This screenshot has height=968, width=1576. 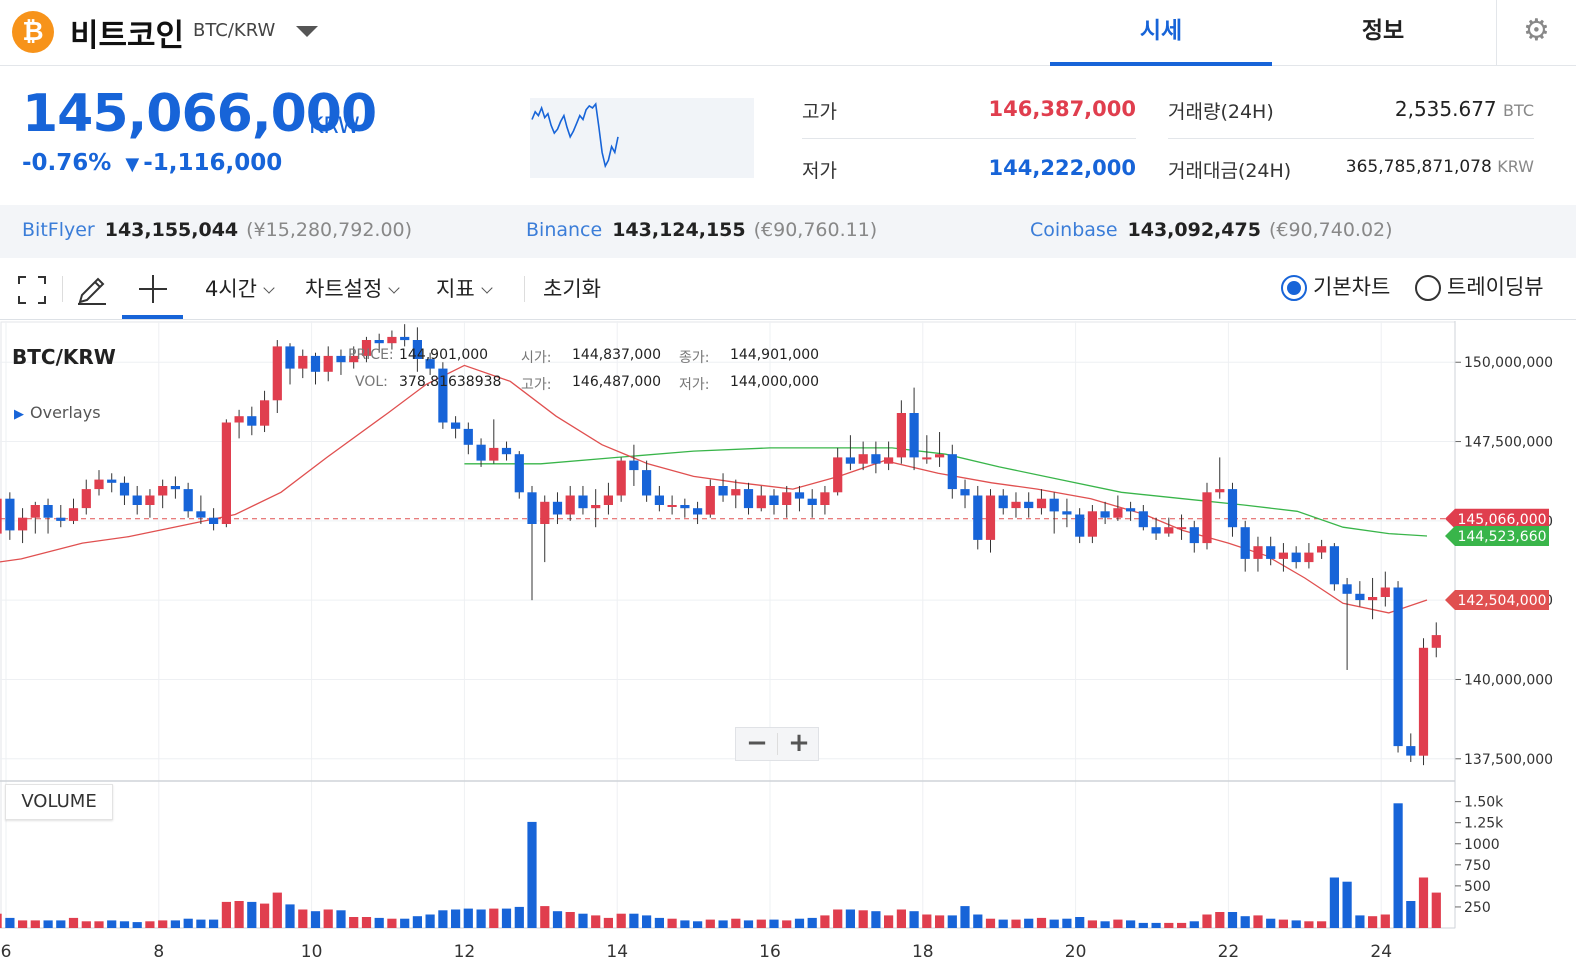 I want to click on overlays-toggle: ▶ Overlays, so click(x=57, y=412).